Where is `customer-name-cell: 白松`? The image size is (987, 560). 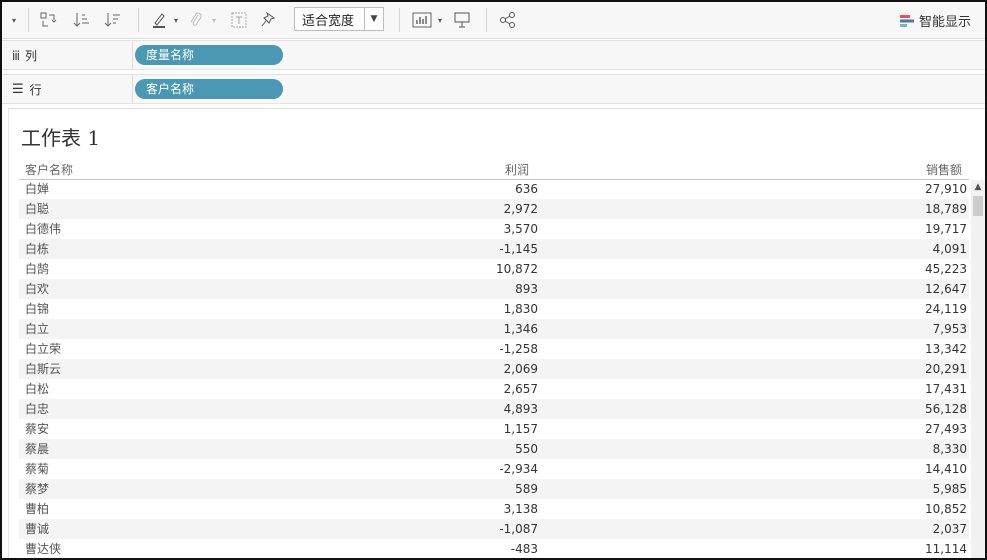
customer-name-cell: 白松 is located at coordinates (37, 389).